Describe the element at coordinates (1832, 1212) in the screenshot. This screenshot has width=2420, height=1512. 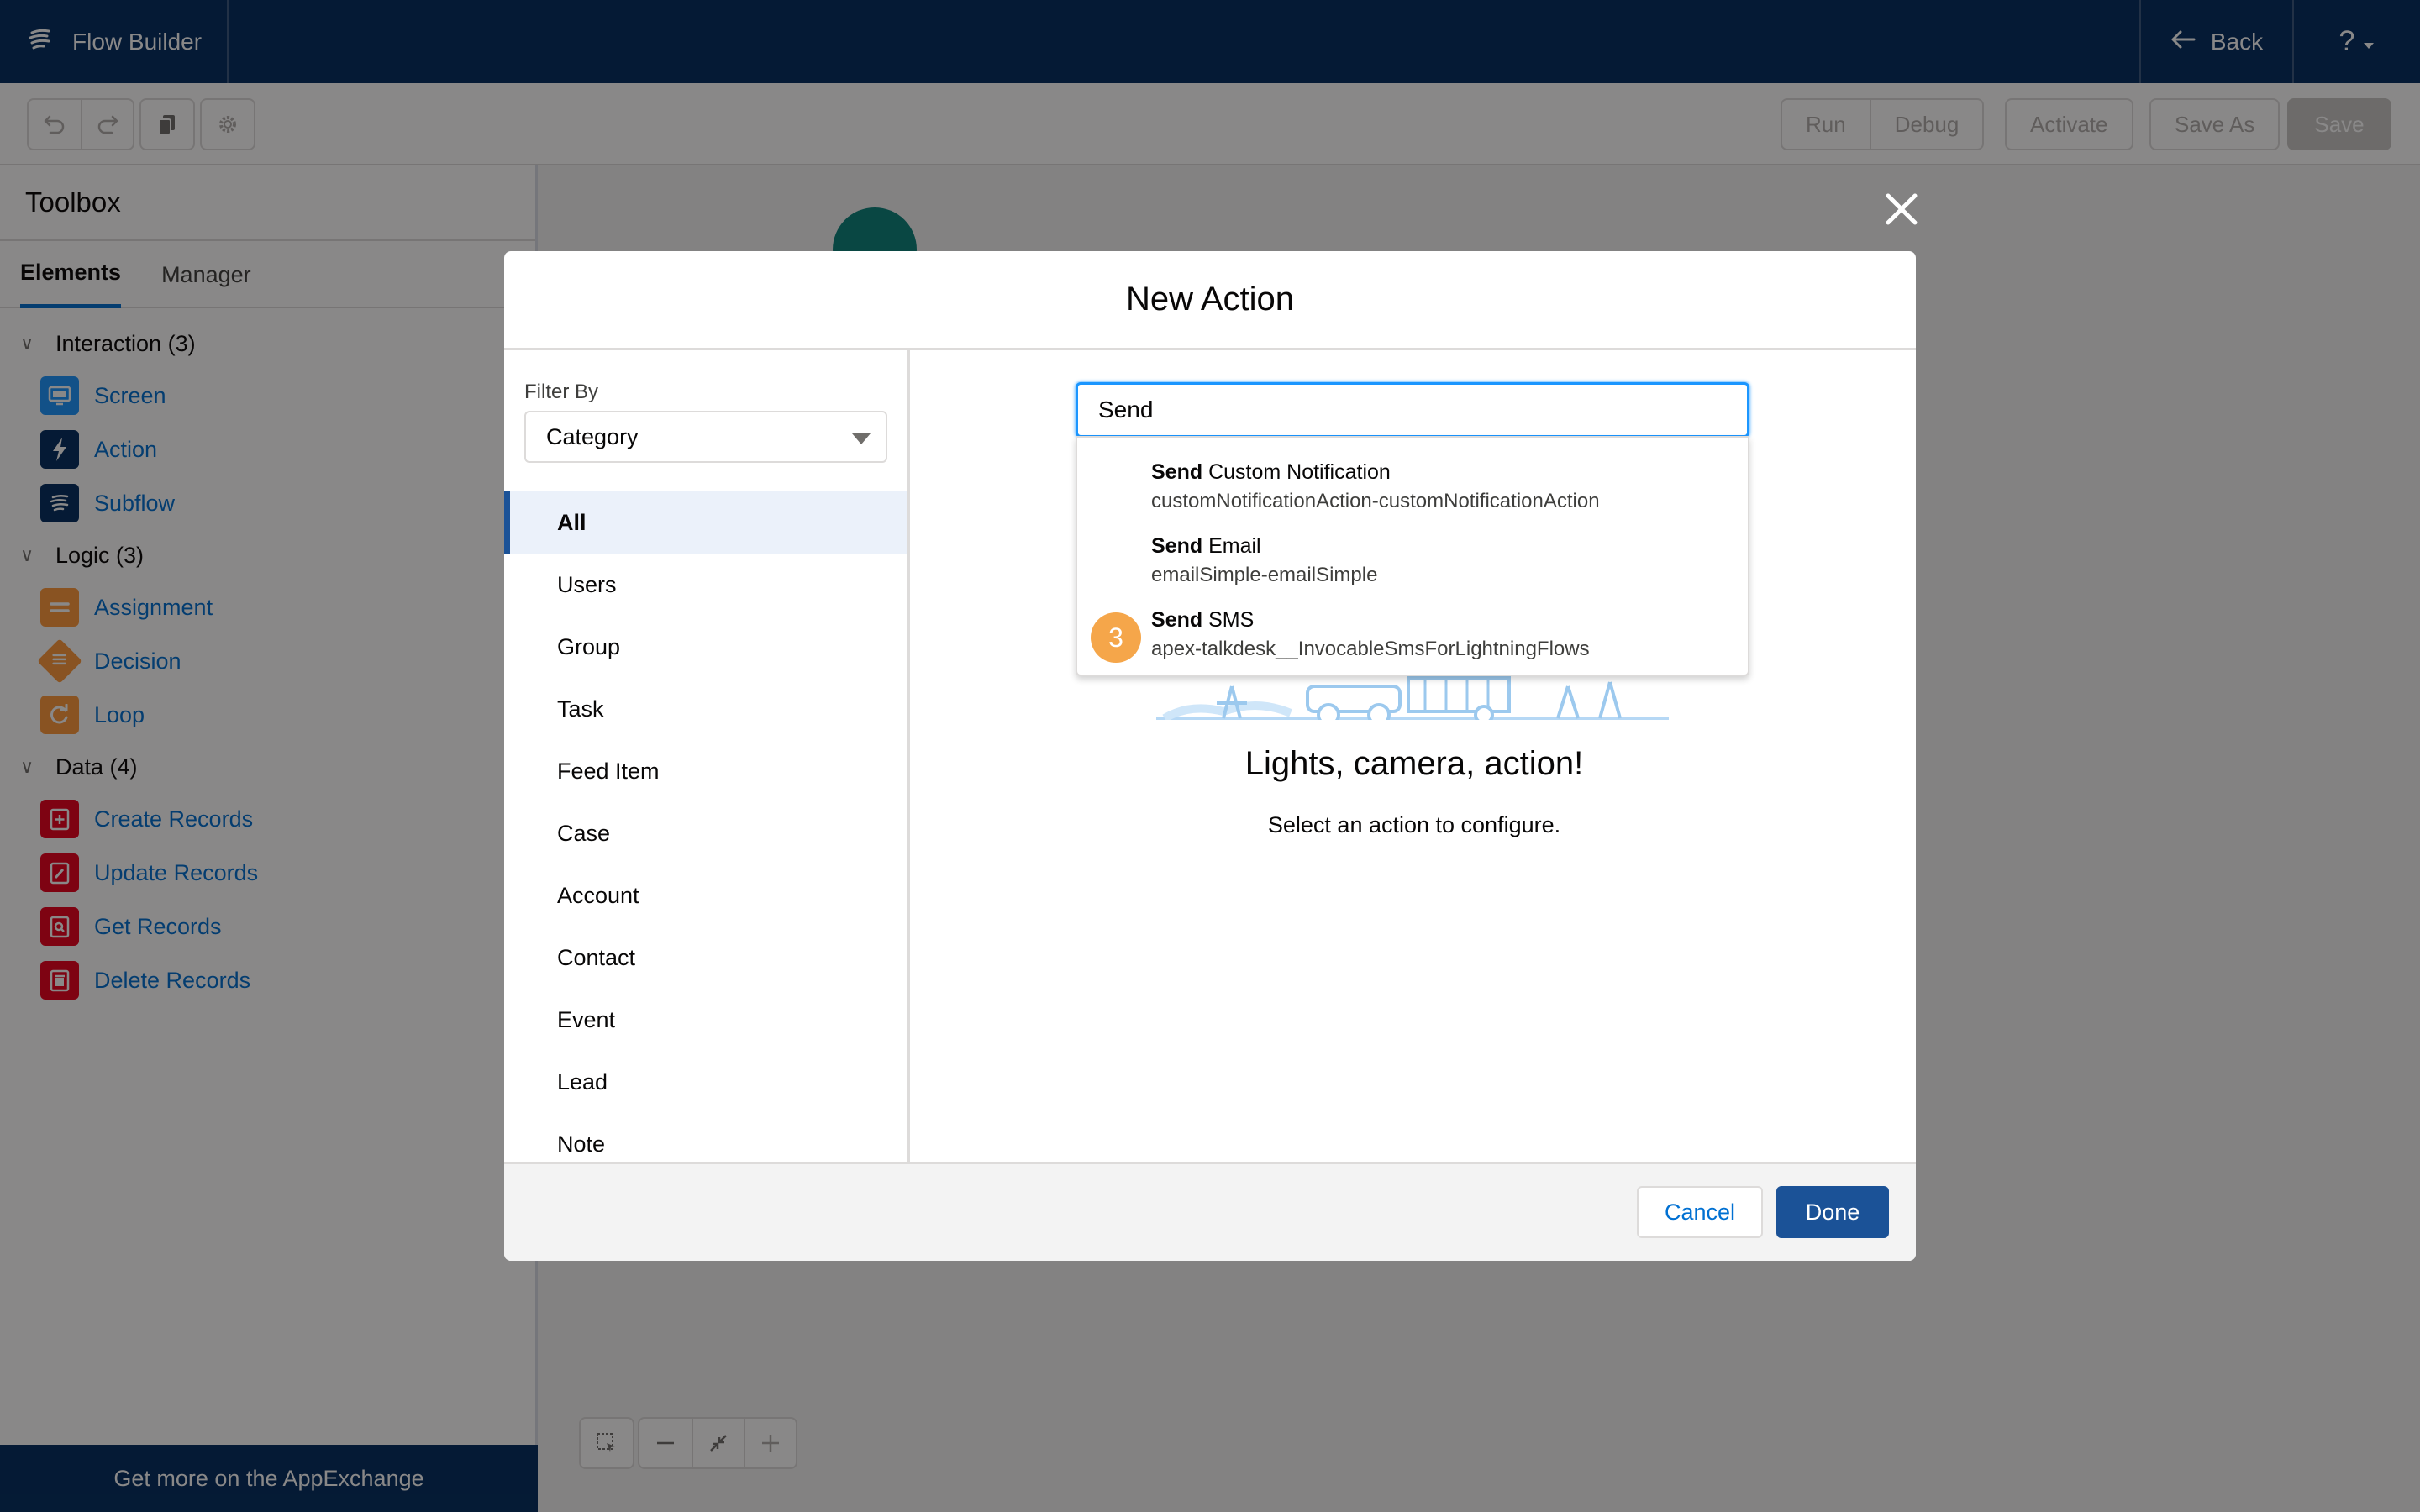
I see `done-button: Done` at that location.